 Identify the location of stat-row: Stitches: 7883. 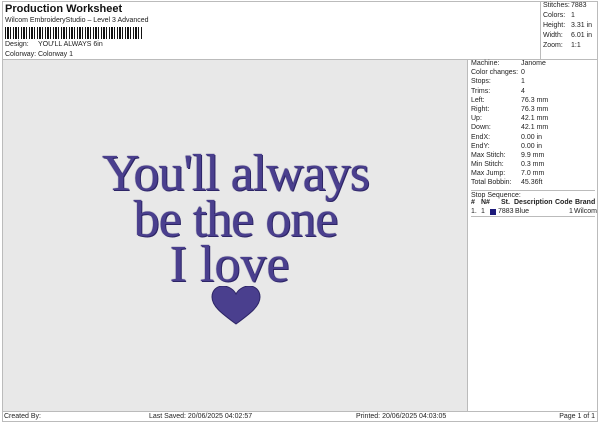
(569, 7).